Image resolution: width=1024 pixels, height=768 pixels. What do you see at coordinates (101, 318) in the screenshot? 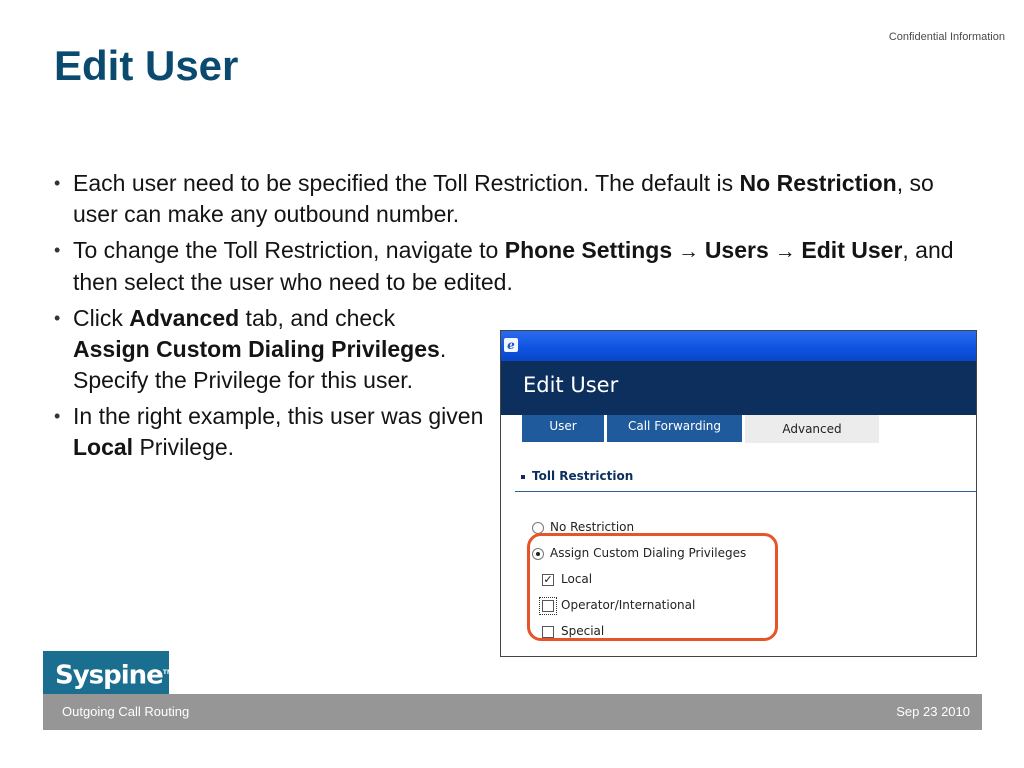
I see `bullet-text: Click` at bounding box center [101, 318].